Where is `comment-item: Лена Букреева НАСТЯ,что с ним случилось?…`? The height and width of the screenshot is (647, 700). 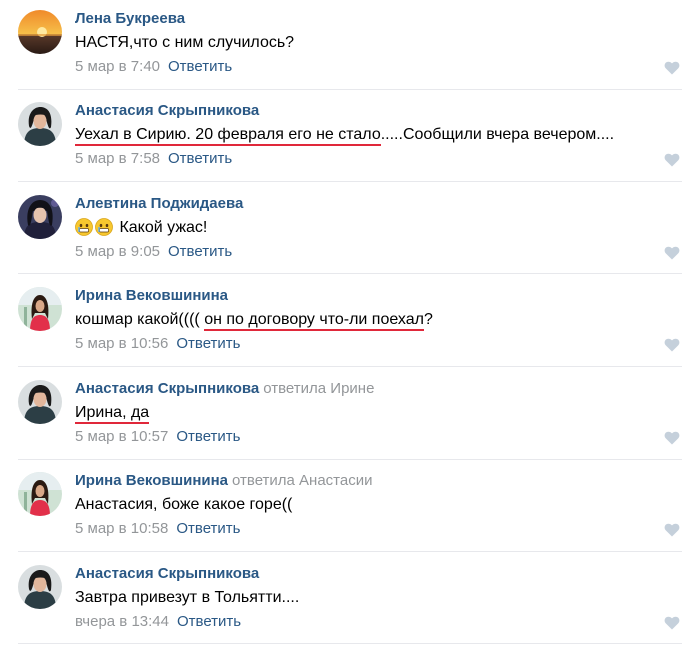
comment-item: Лена Букреева НАСТЯ,что с ним случилось?… is located at coordinates (350, 46).